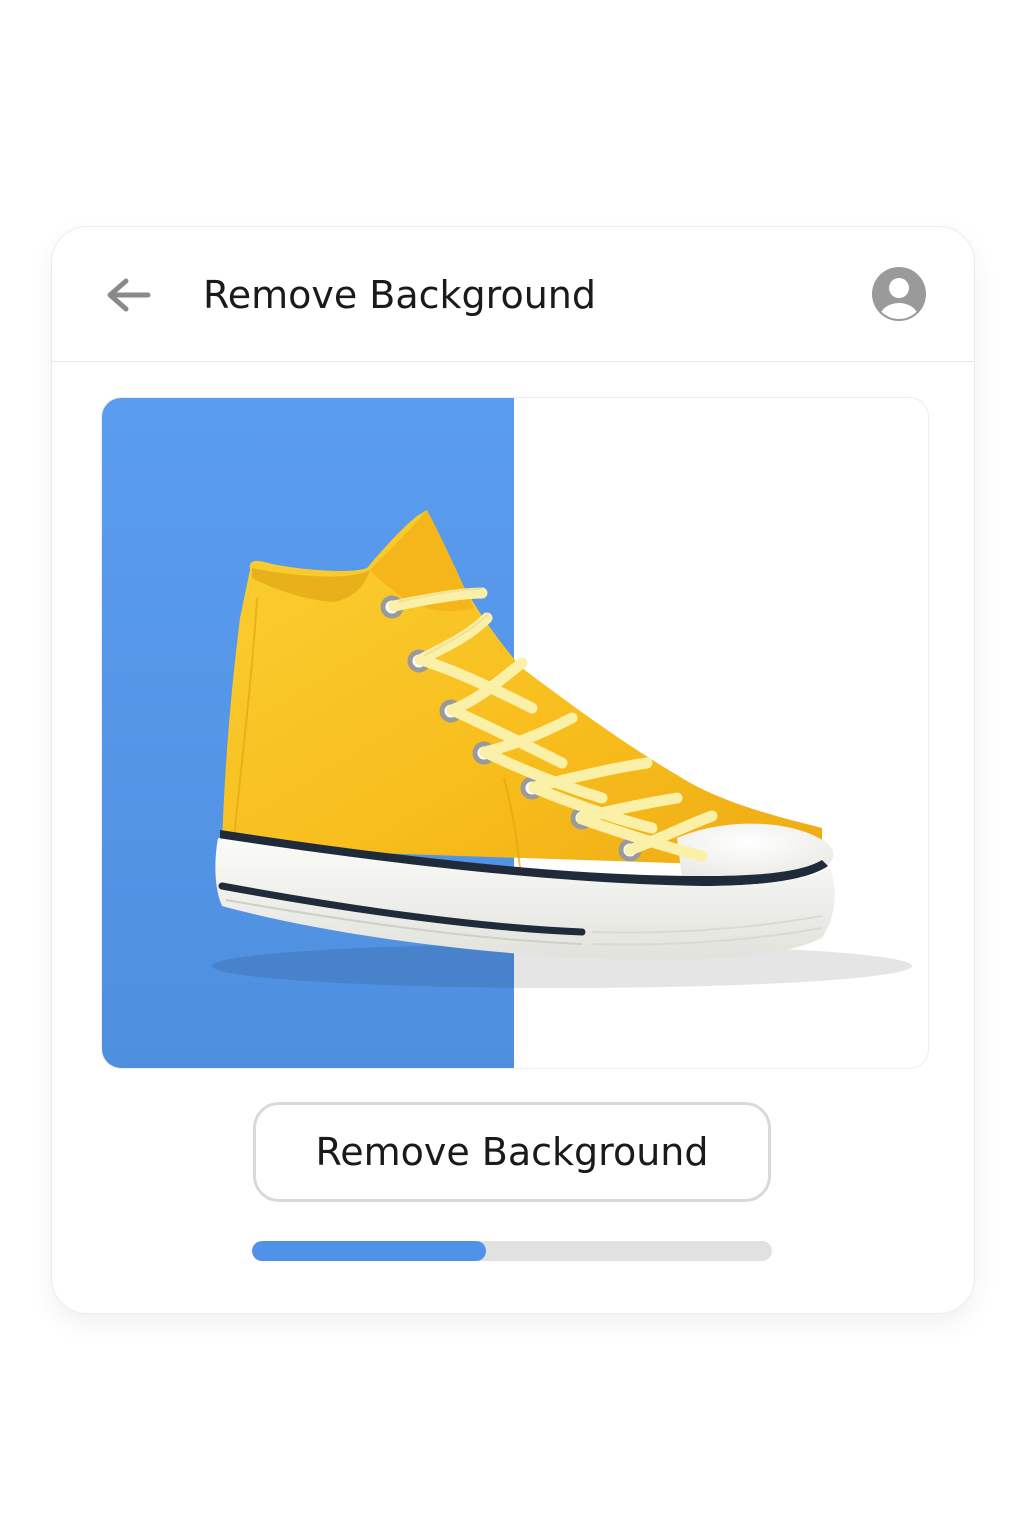 This screenshot has height=1536, width=1024. I want to click on arrow-left-icon, so click(129, 295).